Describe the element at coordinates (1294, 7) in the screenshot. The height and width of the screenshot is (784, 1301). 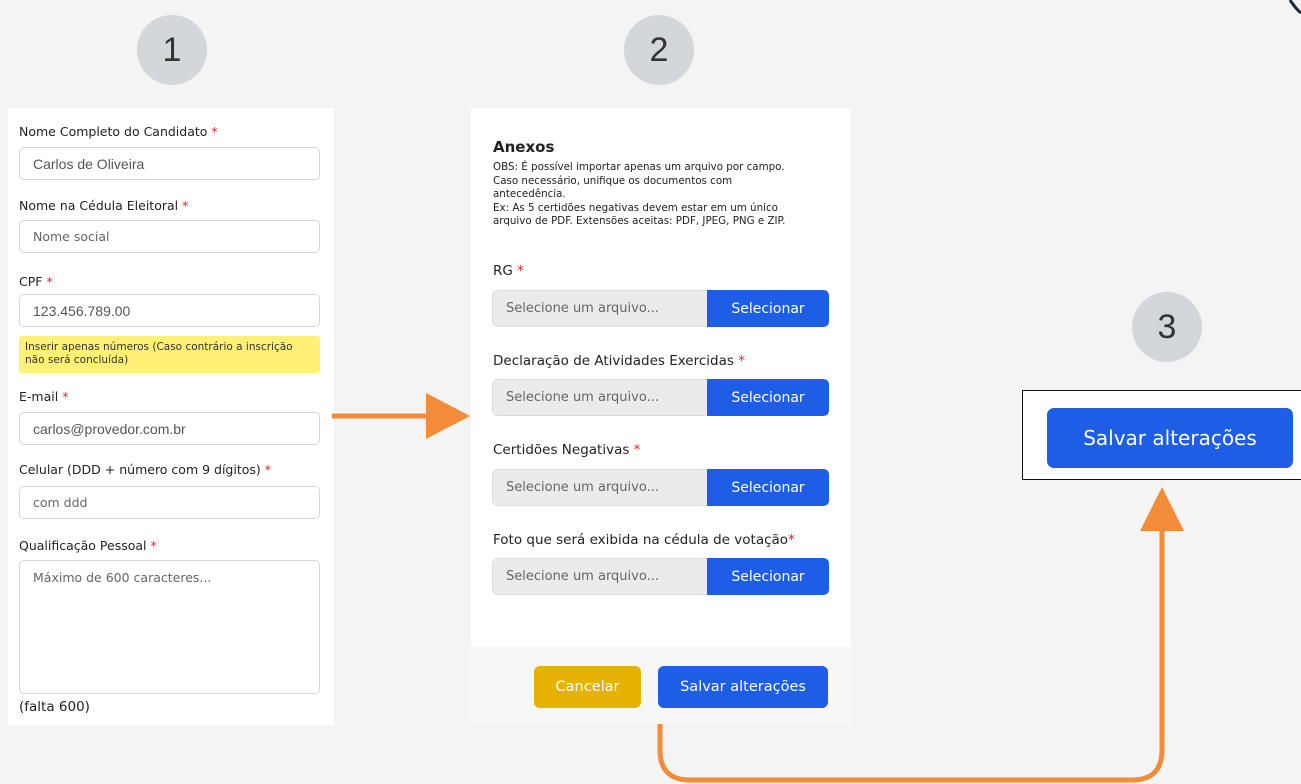
I see `corner-curve-icon` at that location.